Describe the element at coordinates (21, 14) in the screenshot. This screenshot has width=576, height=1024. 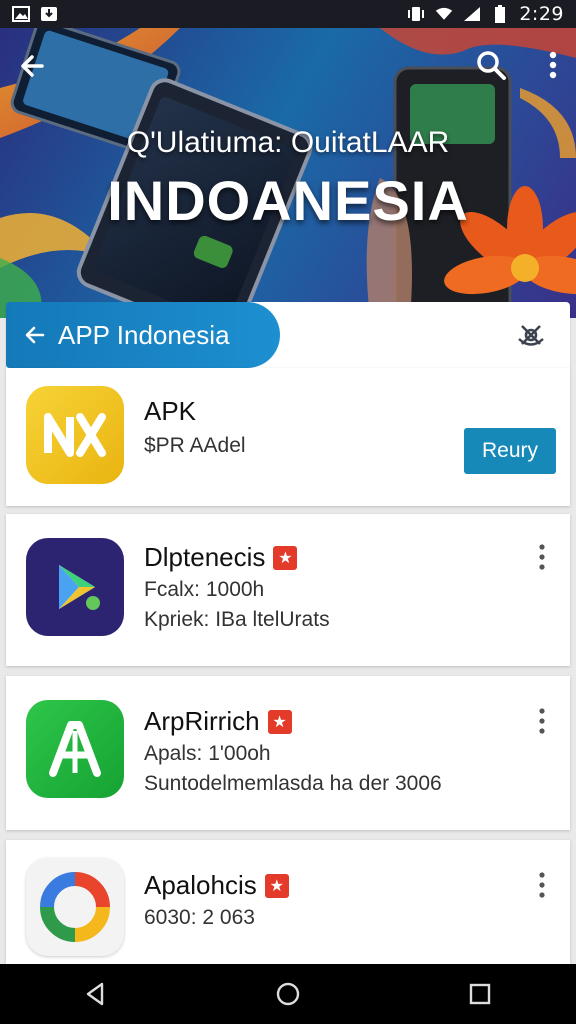
I see `image-icon` at that location.